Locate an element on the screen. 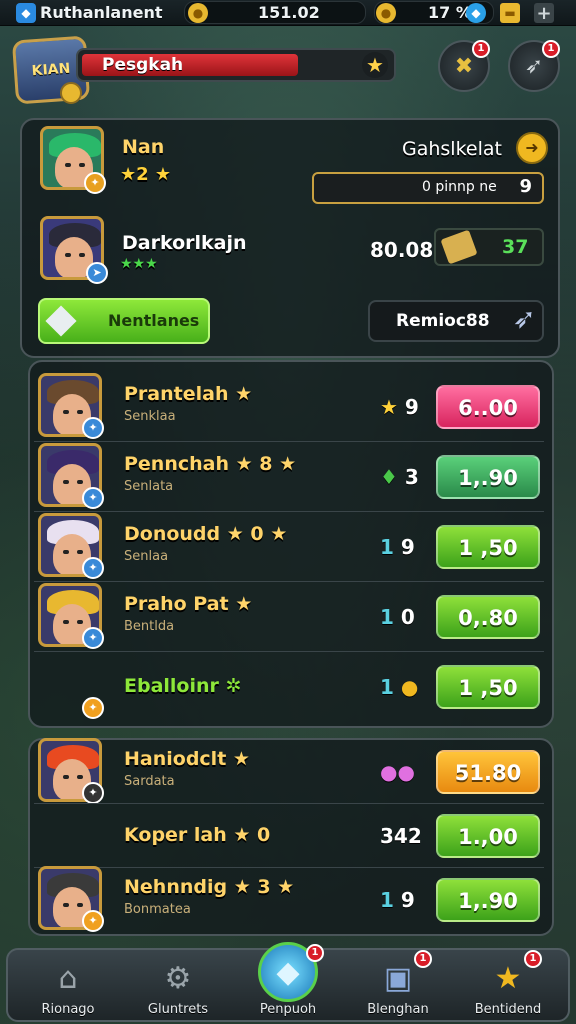 This screenshot has width=576, height=1024. nav-item-penpuoh: ◆ Penpuoh 1 is located at coordinates (288, 983).